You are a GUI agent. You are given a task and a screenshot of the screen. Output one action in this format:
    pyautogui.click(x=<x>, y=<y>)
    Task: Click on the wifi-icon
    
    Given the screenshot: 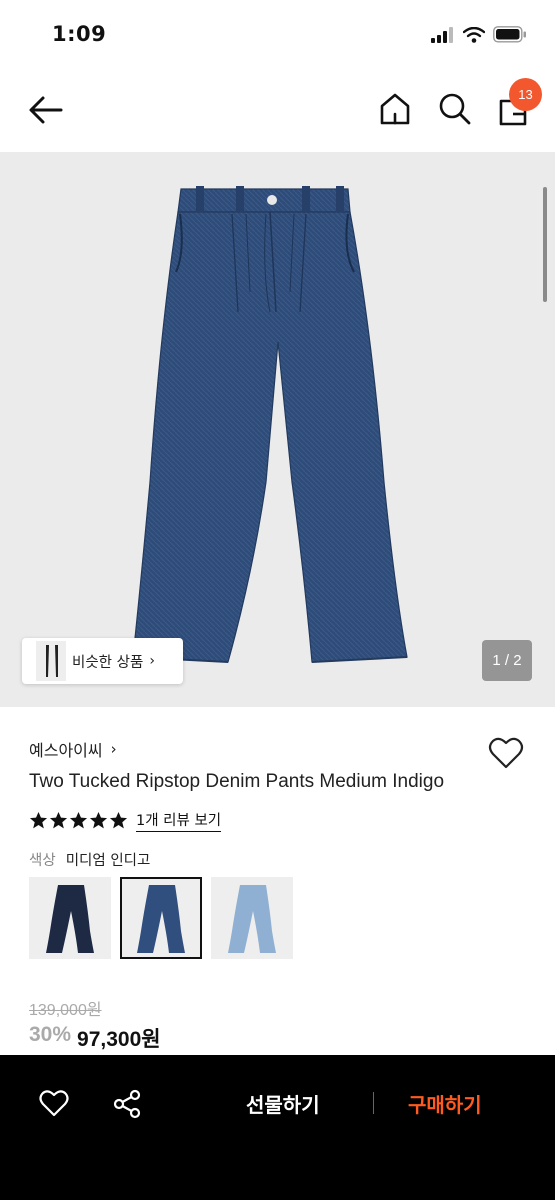 What is the action you would take?
    pyautogui.click(x=474, y=34)
    